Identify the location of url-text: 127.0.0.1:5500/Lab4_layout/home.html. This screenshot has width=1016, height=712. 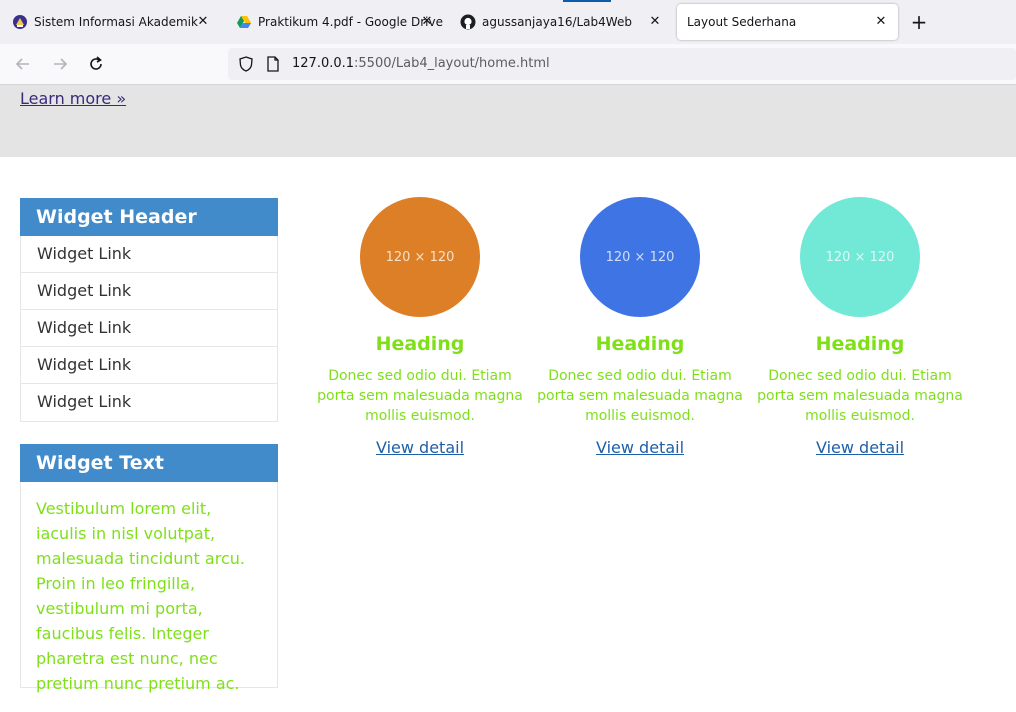
(421, 63).